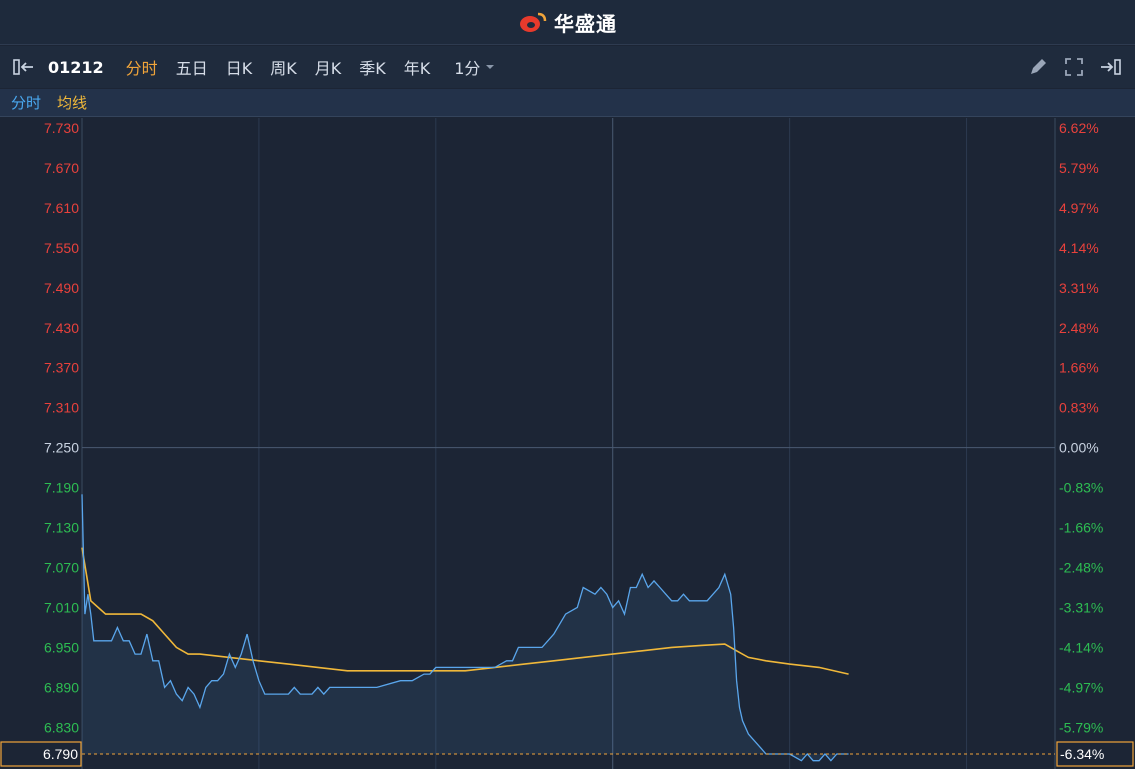 This screenshot has width=1135, height=769. I want to click on current-percent-value: -6.34%, so click(1082, 754).